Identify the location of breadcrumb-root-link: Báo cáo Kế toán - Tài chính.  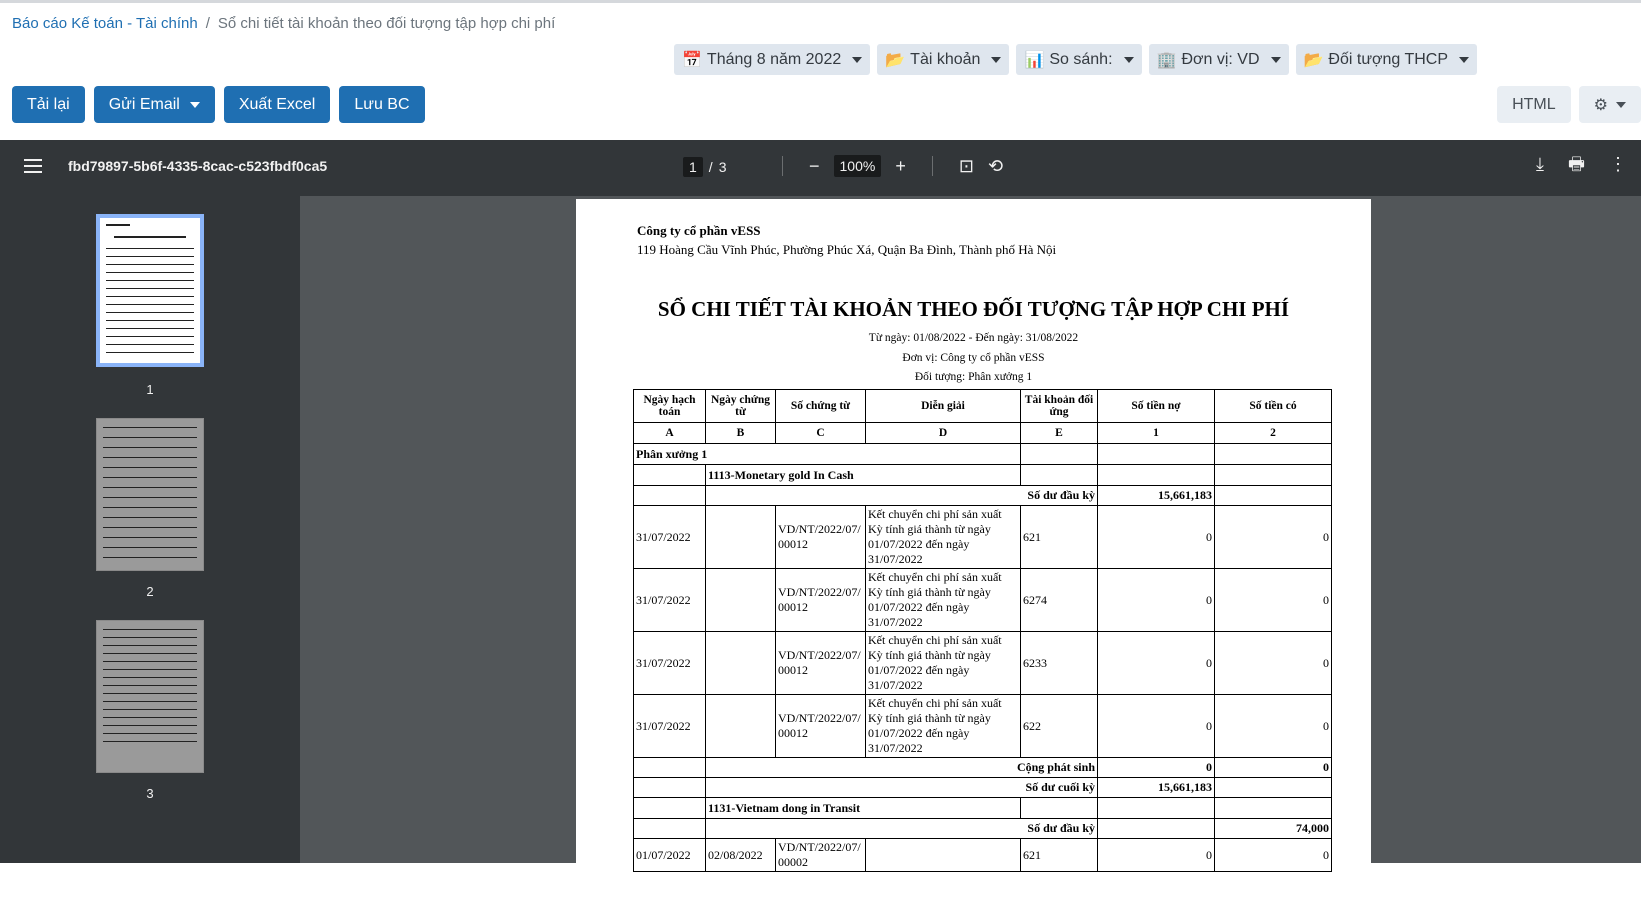
(105, 23).